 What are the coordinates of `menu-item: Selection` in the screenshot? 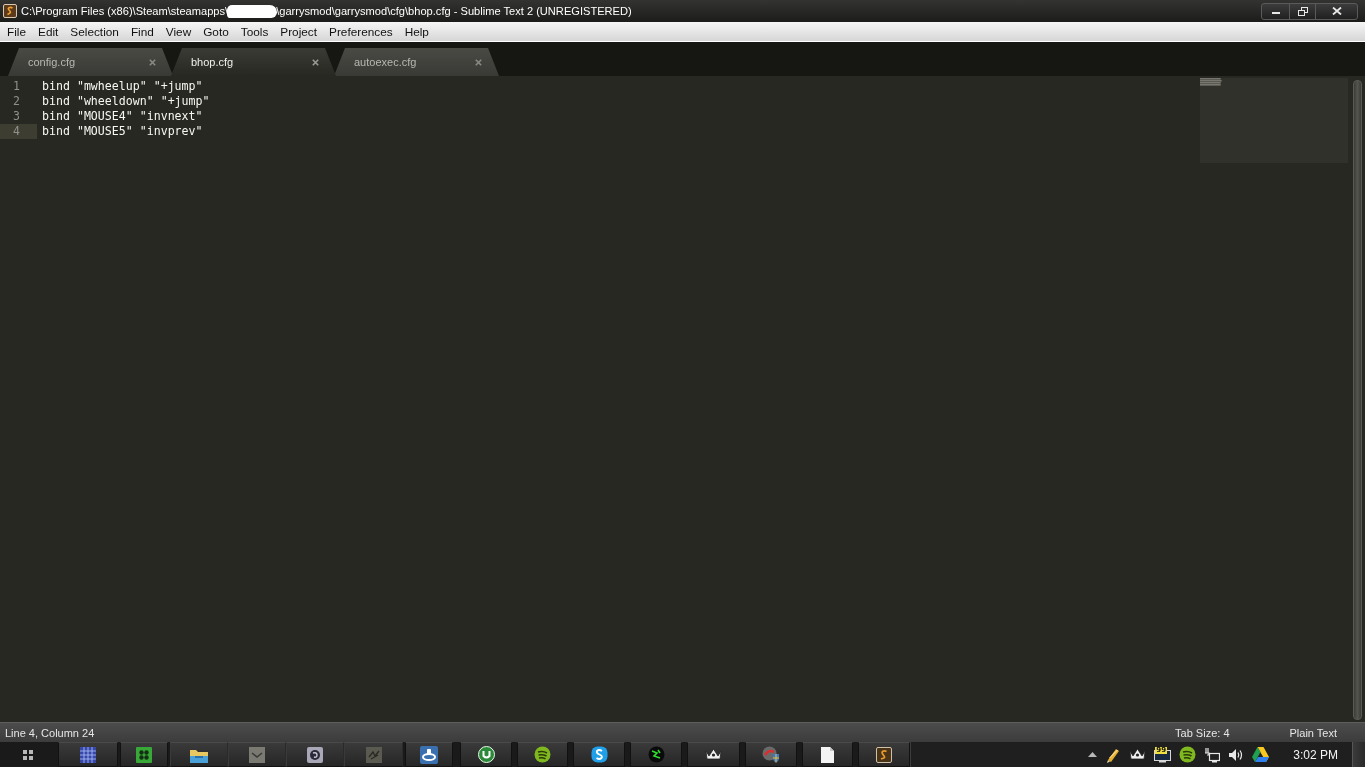 It's located at (94, 31).